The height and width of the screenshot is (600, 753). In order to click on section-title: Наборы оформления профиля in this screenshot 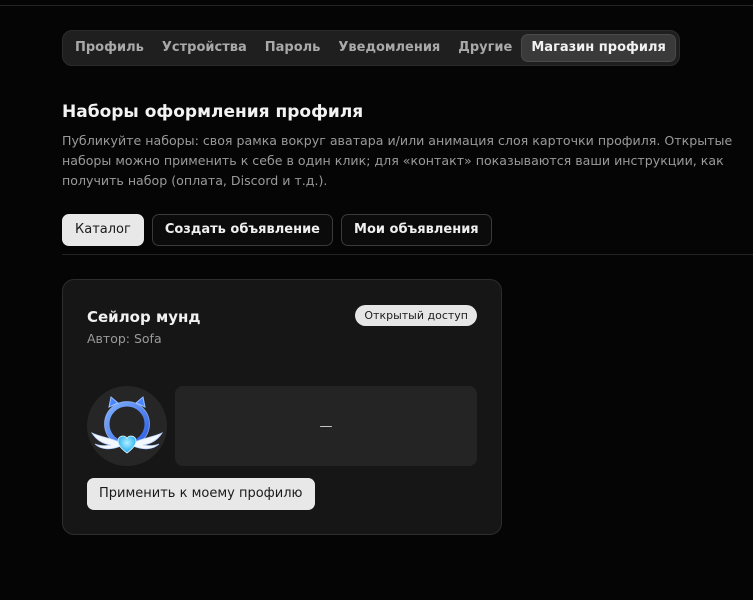, I will do `click(213, 112)`.